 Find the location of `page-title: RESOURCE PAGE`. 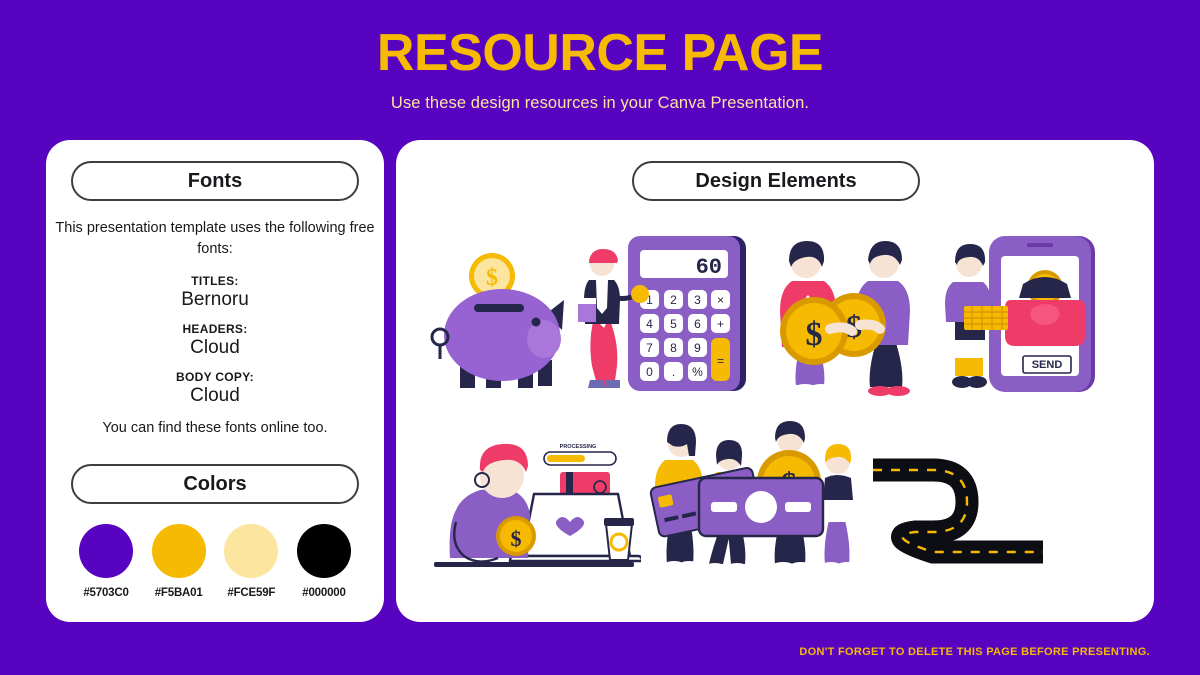

page-title: RESOURCE PAGE is located at coordinates (600, 53).